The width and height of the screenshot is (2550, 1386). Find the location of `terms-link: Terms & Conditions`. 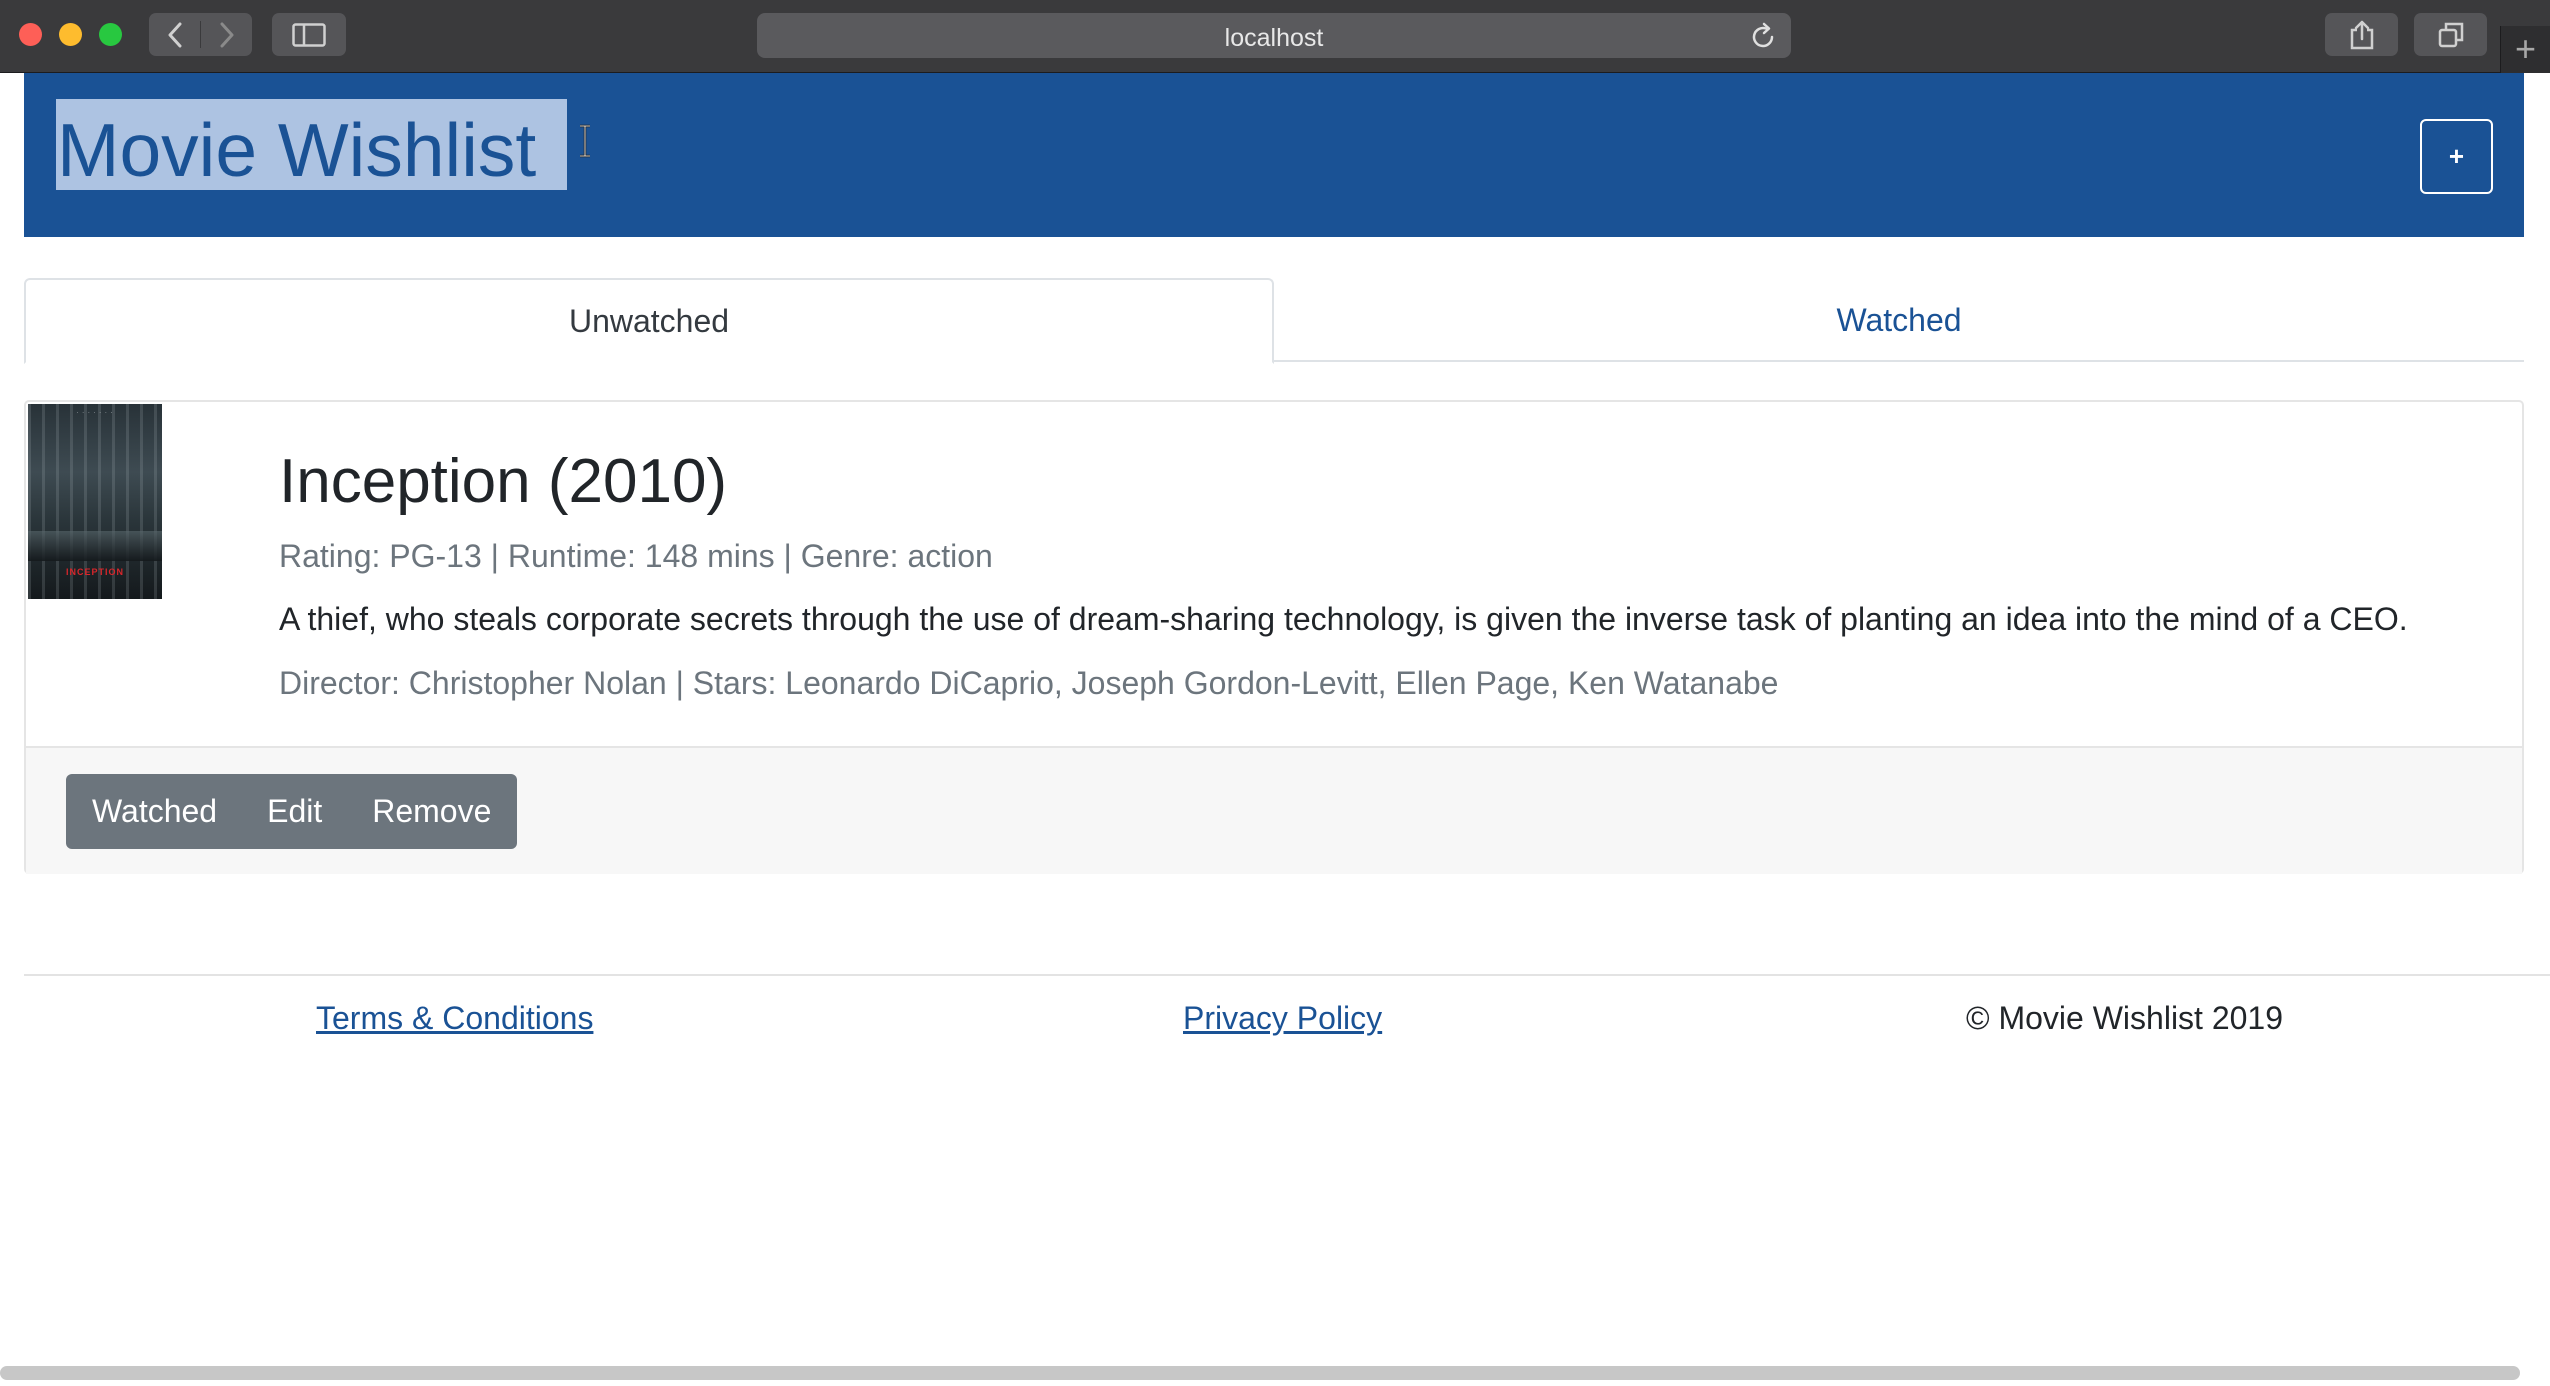

terms-link: Terms & Conditions is located at coordinates (454, 1018).